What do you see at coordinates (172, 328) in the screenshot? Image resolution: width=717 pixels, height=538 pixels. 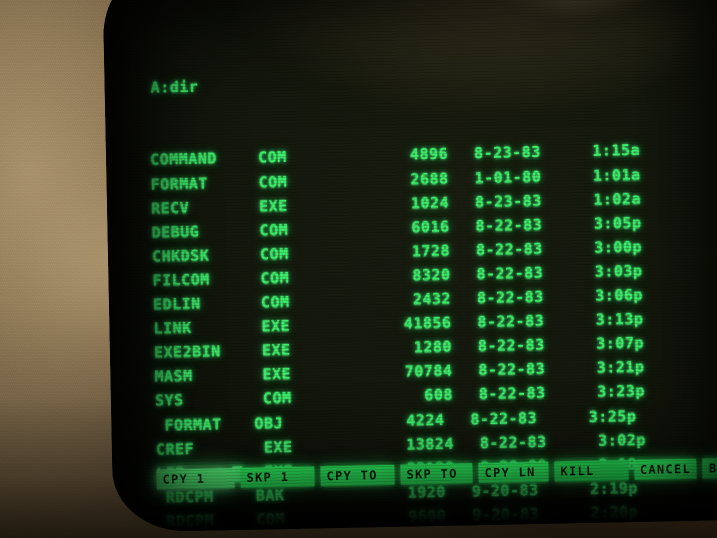 I see `file-name: LINK` at bounding box center [172, 328].